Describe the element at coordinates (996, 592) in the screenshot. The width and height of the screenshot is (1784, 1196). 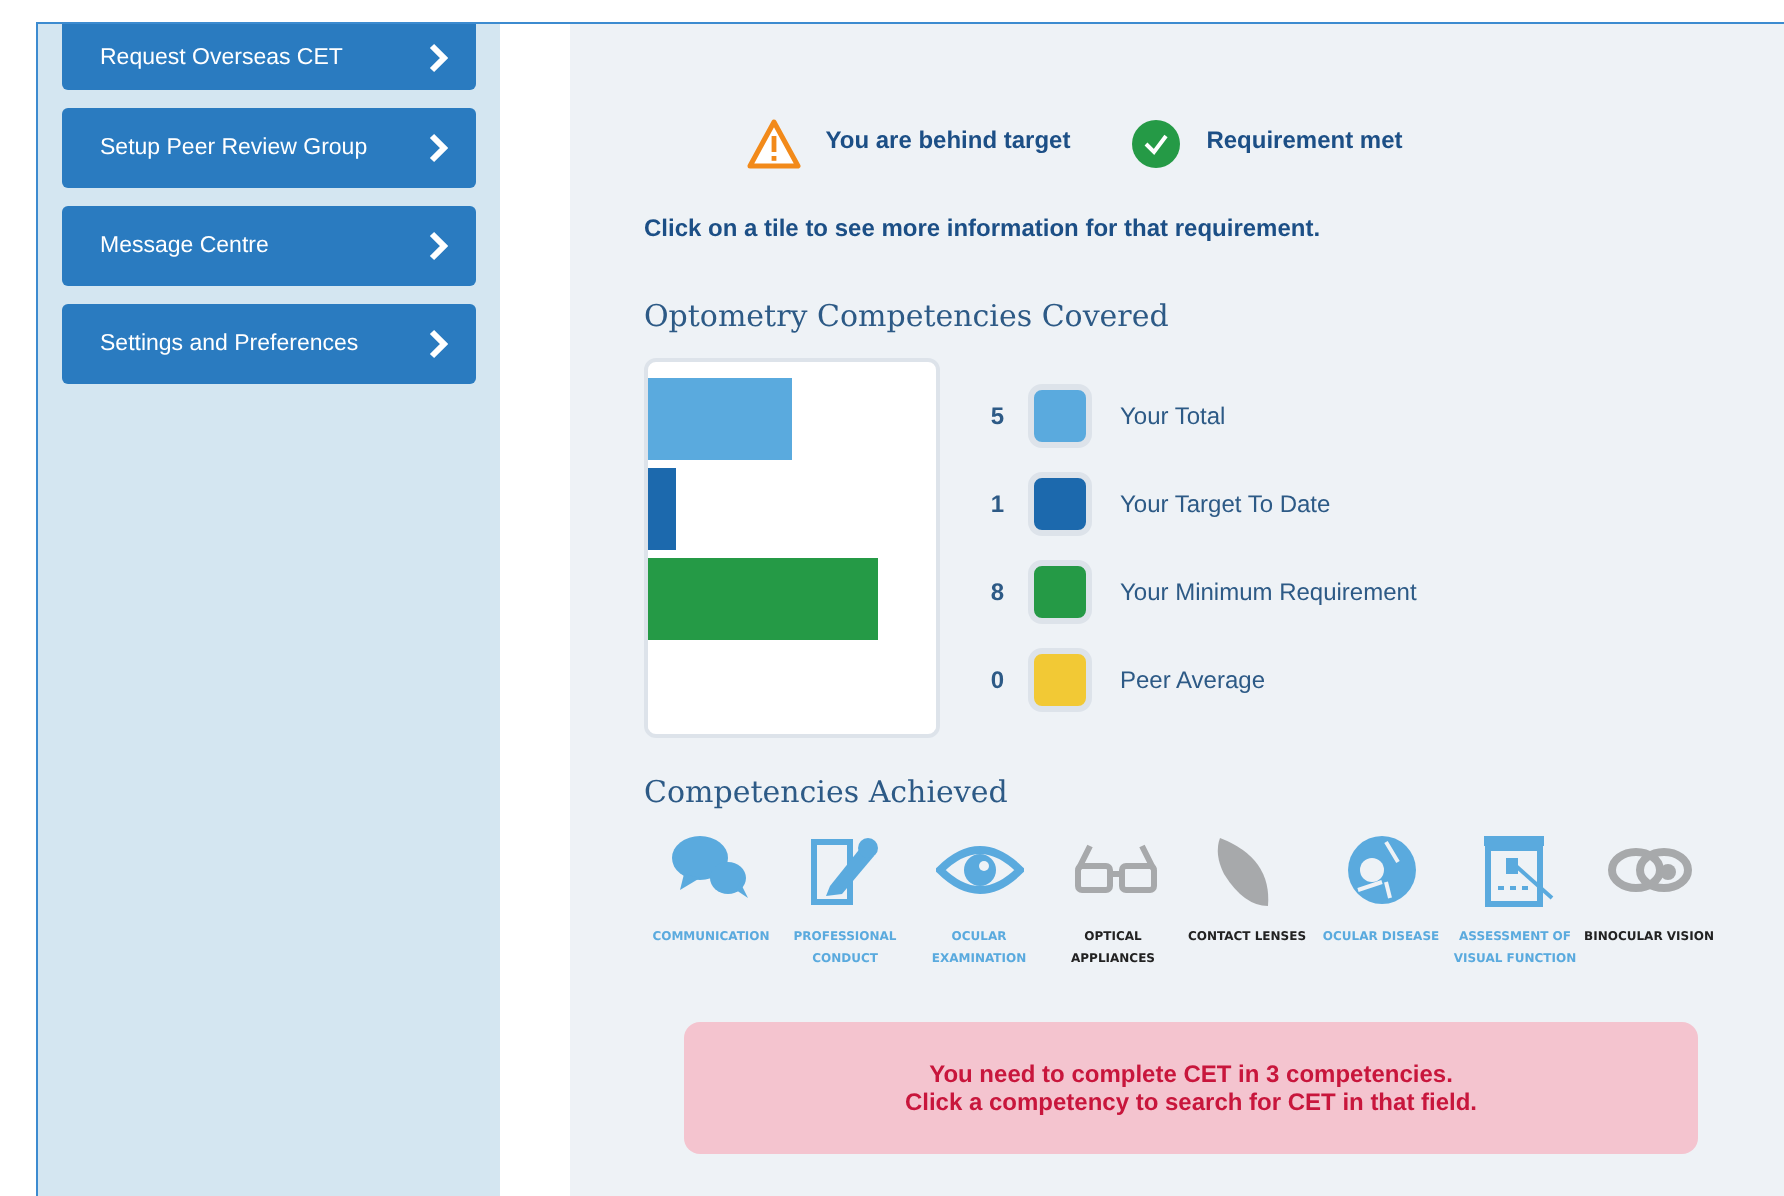
I see `legend-value: 8` at that location.